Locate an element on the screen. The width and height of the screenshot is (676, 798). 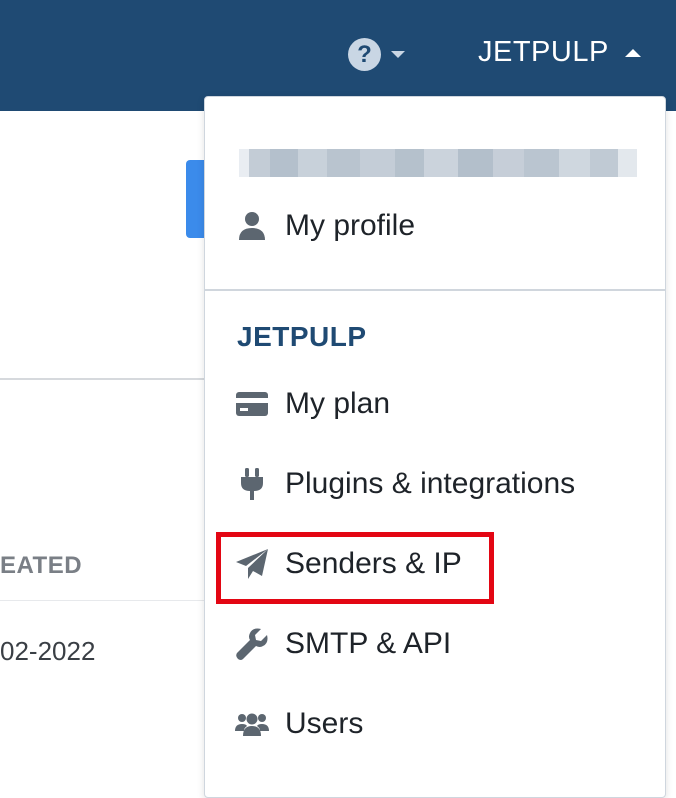
menu-item-smtp-api: SMTP & API is located at coordinates (343, 644).